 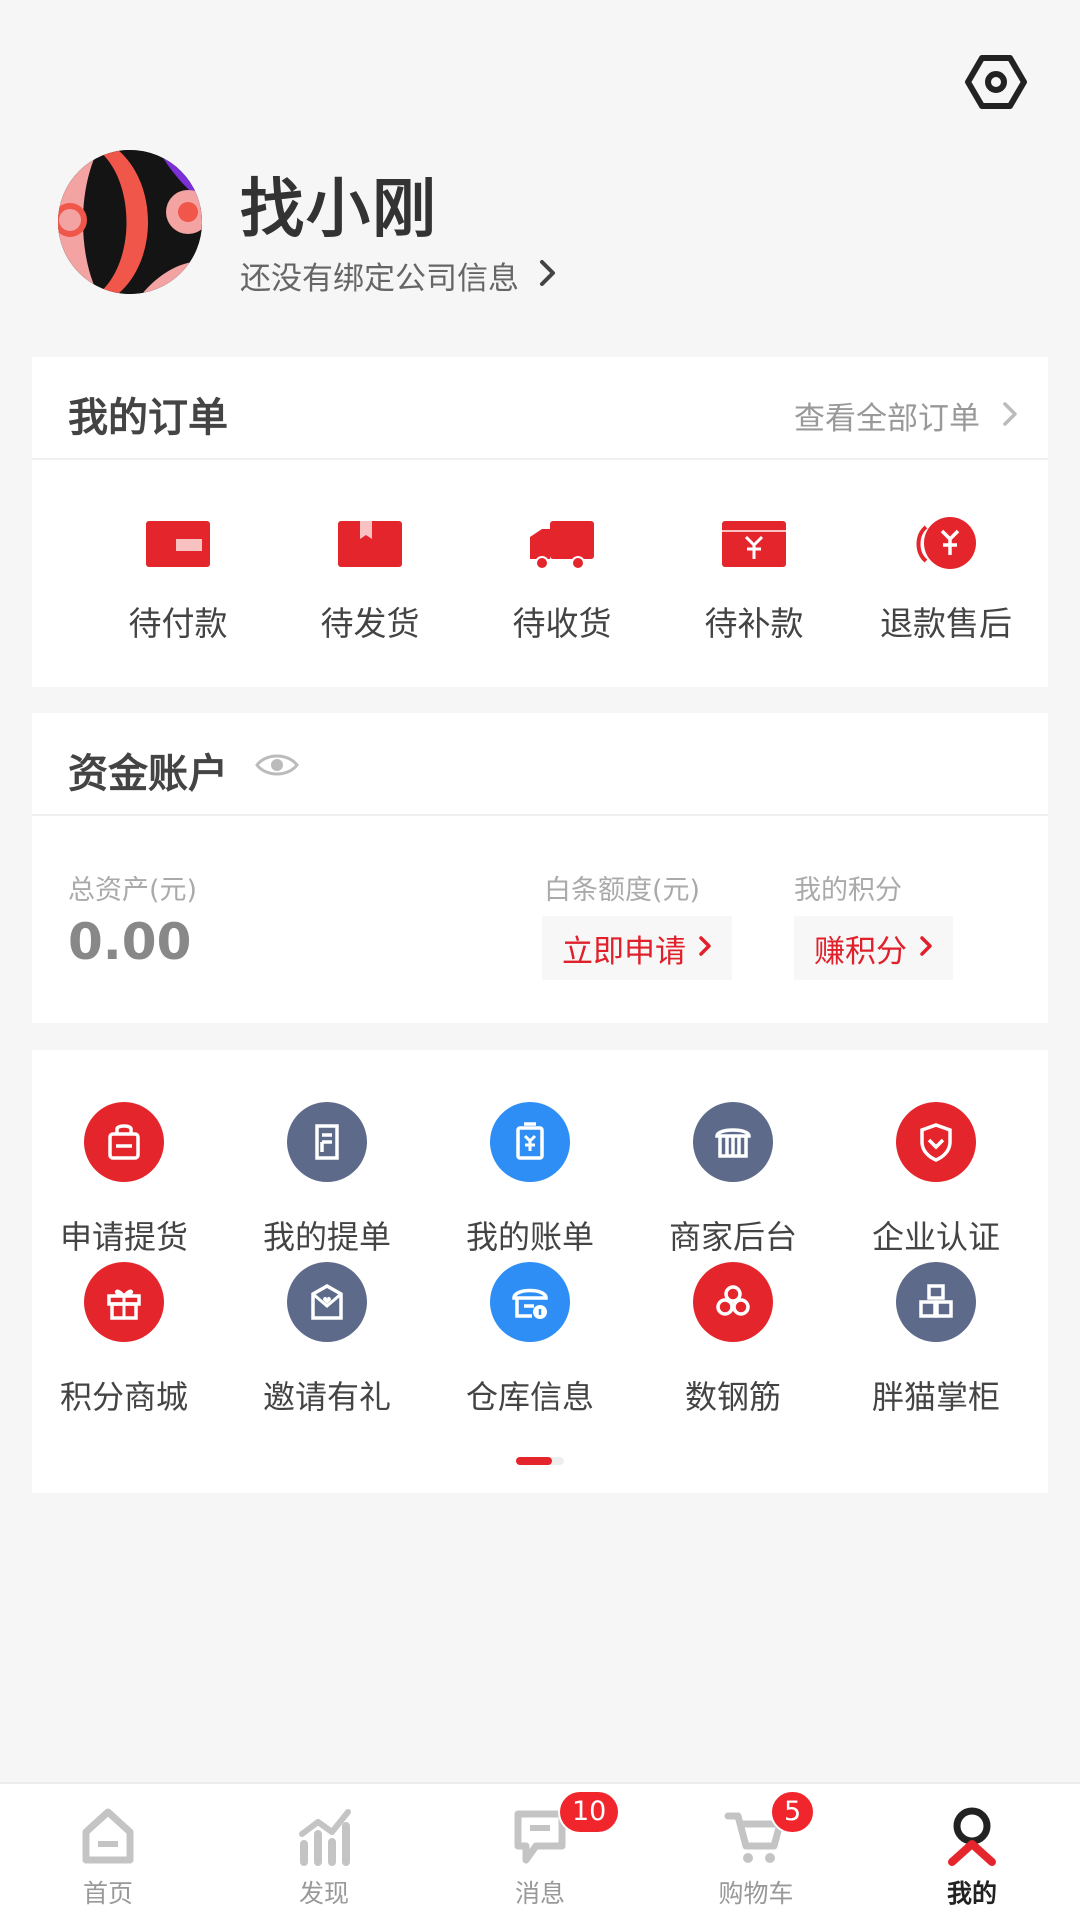 What do you see at coordinates (754, 582) in the screenshot?
I see `order-pending-supplement: 待补款` at bounding box center [754, 582].